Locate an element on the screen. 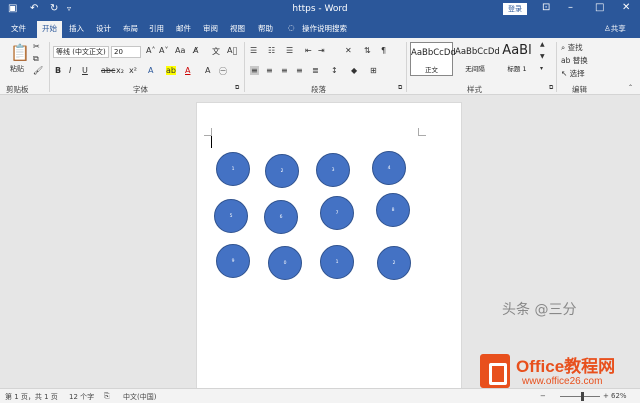  tab-file: 文件 is located at coordinates (18, 28).